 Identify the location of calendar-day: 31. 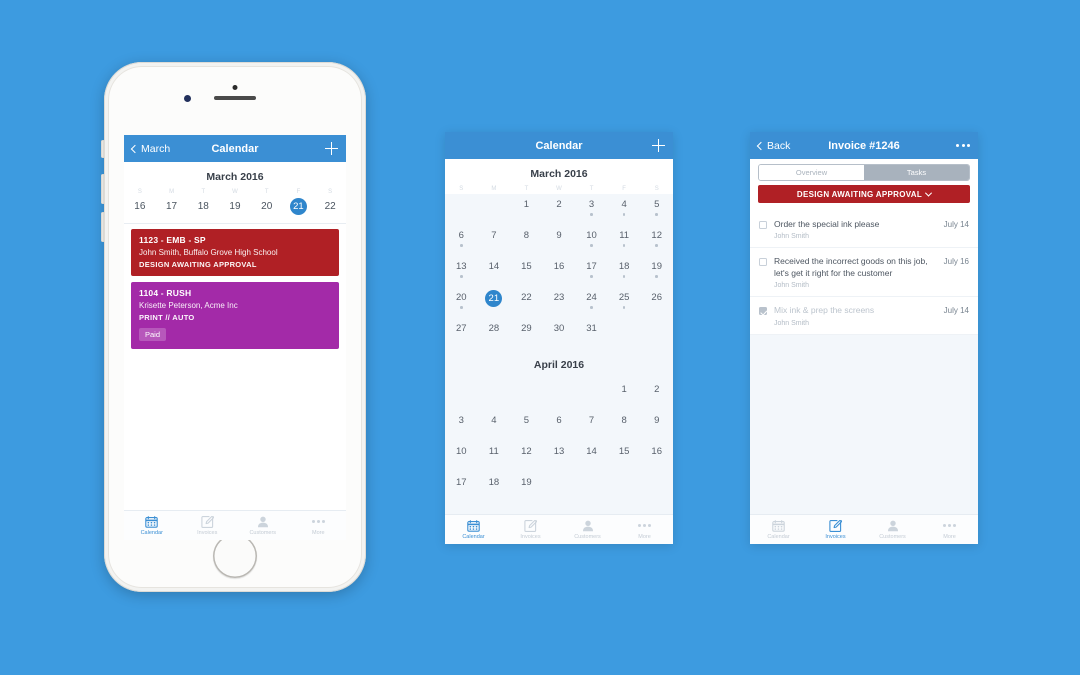
(591, 333).